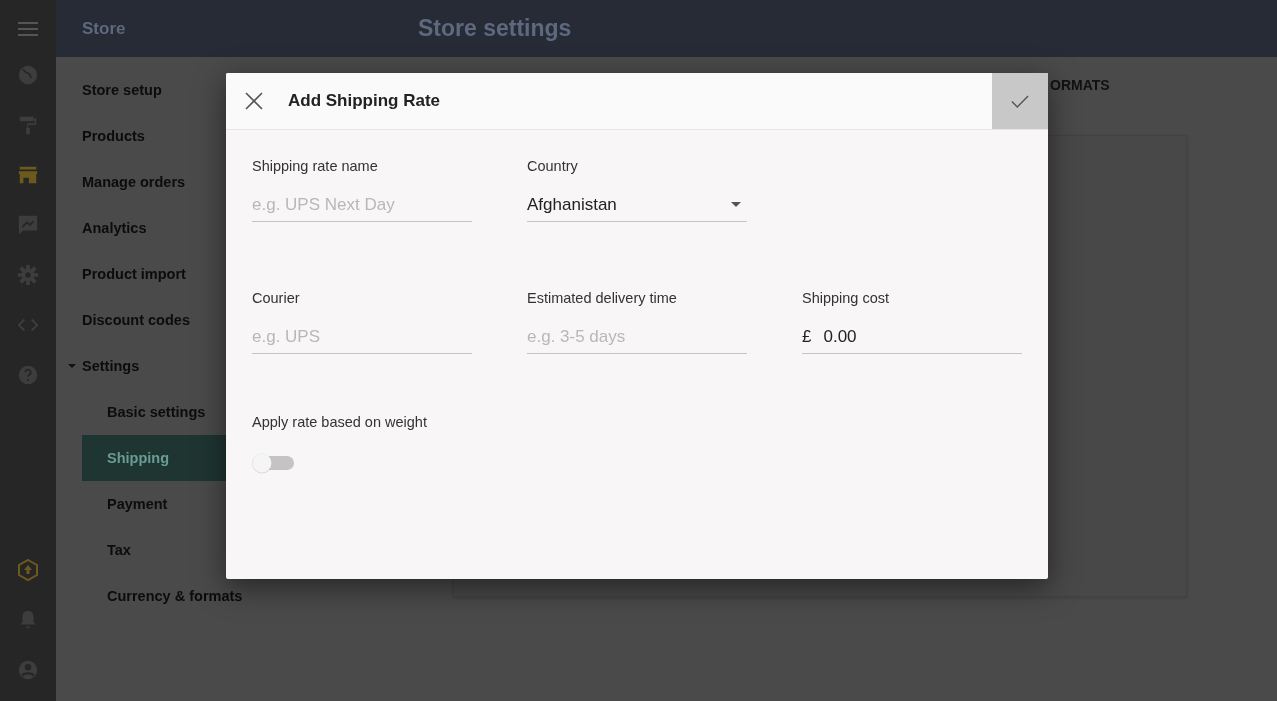 Image resolution: width=1277 pixels, height=701 pixels. I want to click on input-field: e.g. UPS Next Day, so click(362, 205).